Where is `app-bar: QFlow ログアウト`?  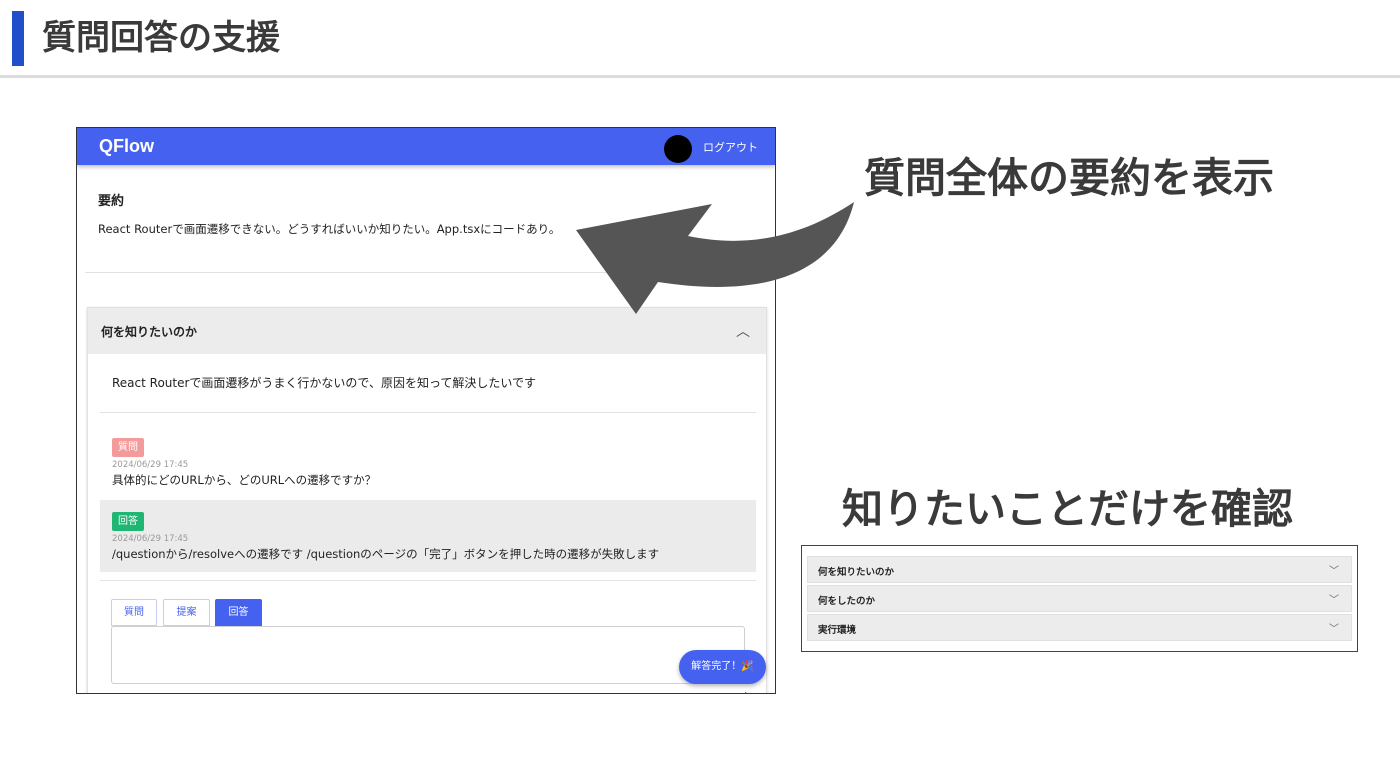 app-bar: QFlow ログアウト is located at coordinates (426, 146).